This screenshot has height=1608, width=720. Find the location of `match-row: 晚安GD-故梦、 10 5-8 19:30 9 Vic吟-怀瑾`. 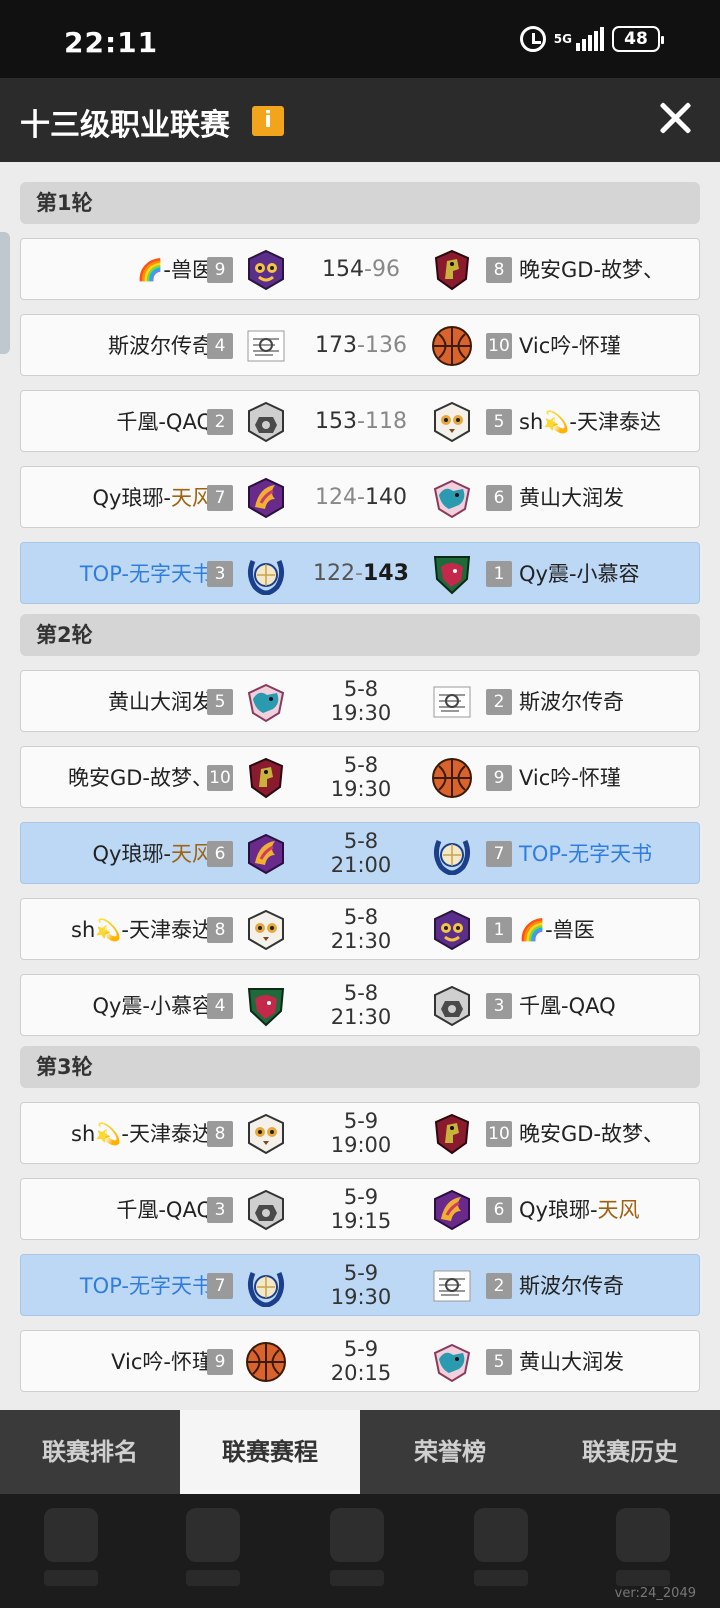

match-row: 晚安GD-故梦、 10 5-8 19:30 9 Vic吟-怀瑾 is located at coordinates (360, 777).